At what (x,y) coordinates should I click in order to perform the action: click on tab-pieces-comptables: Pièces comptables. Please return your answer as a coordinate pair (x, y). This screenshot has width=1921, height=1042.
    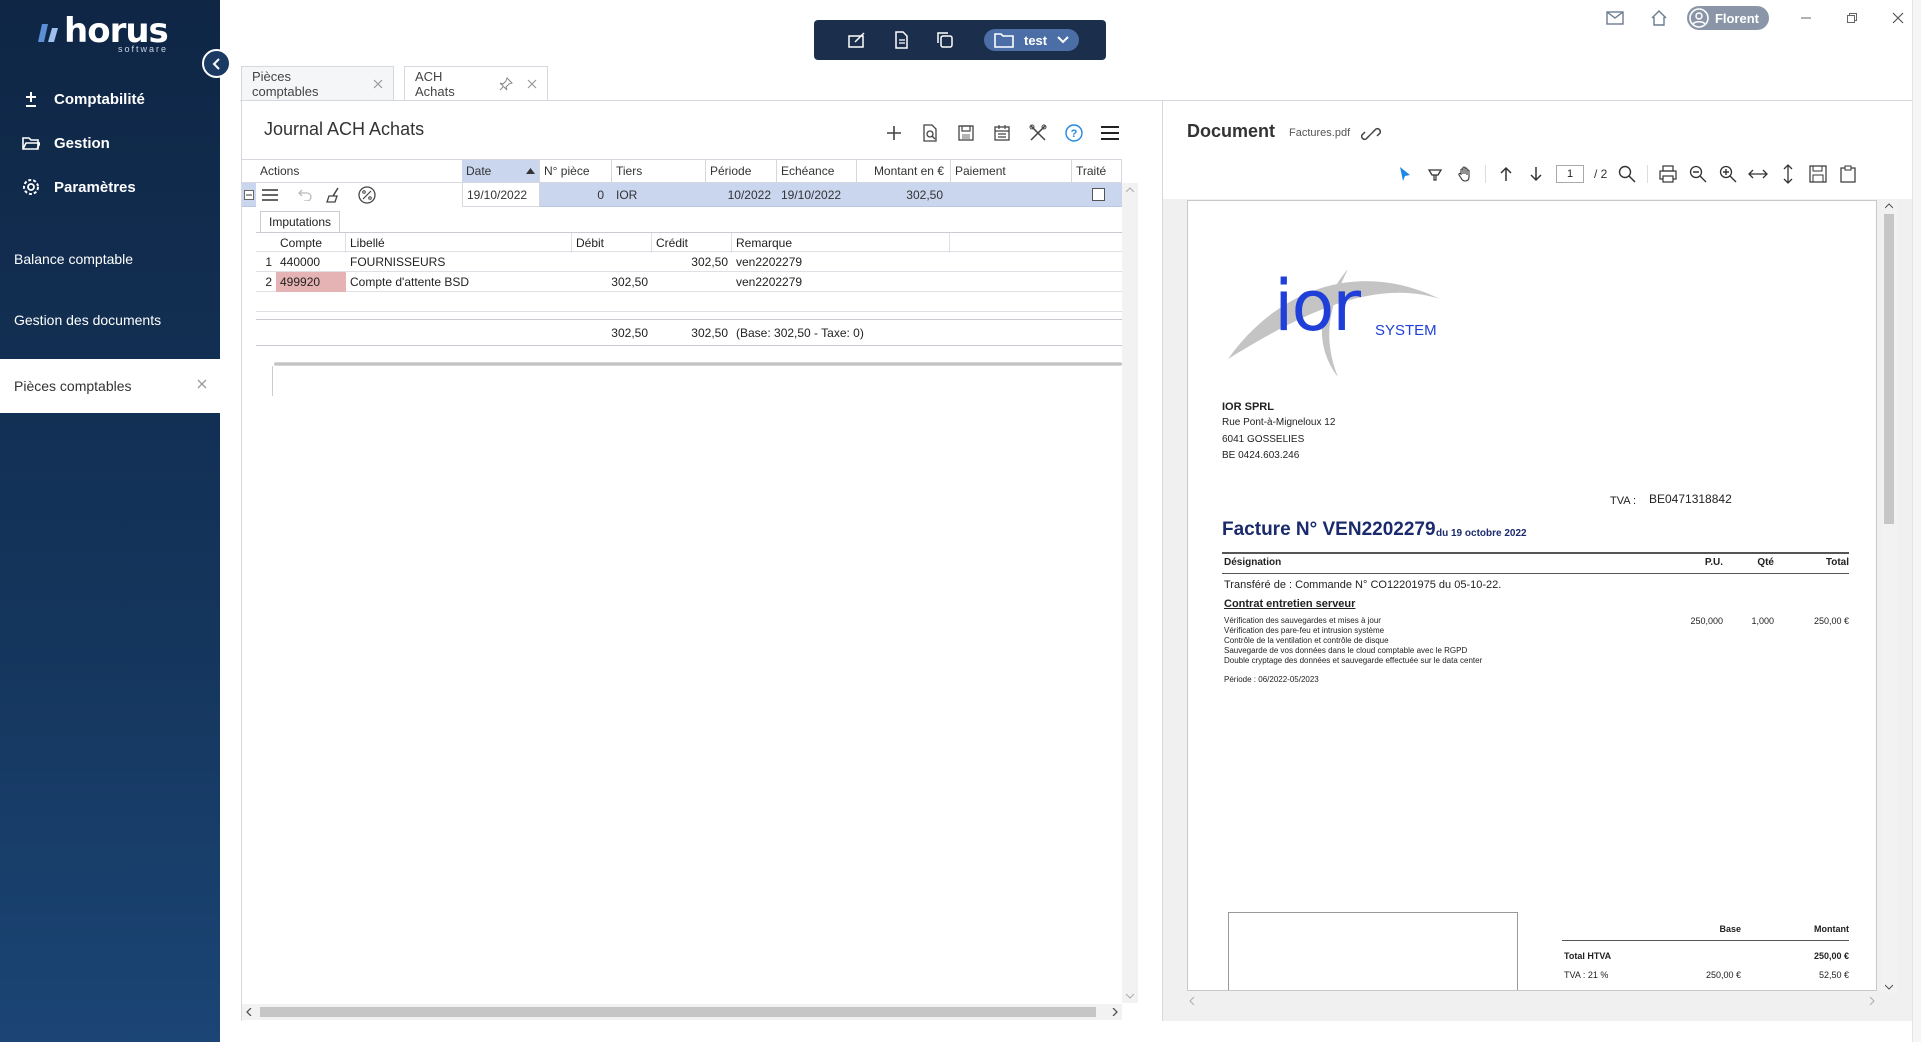
    Looking at the image, I should click on (317, 83).